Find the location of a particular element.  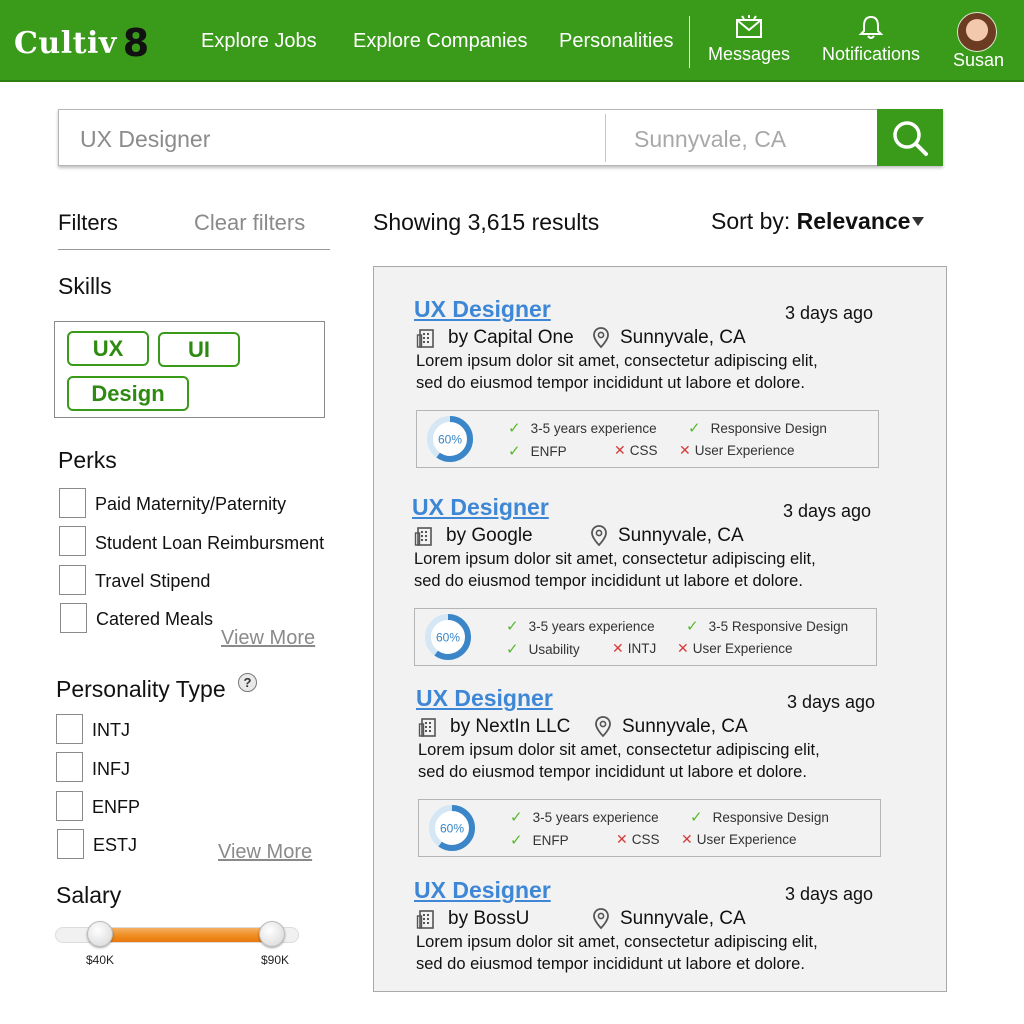

personality-view-more-link: View More is located at coordinates (265, 852).